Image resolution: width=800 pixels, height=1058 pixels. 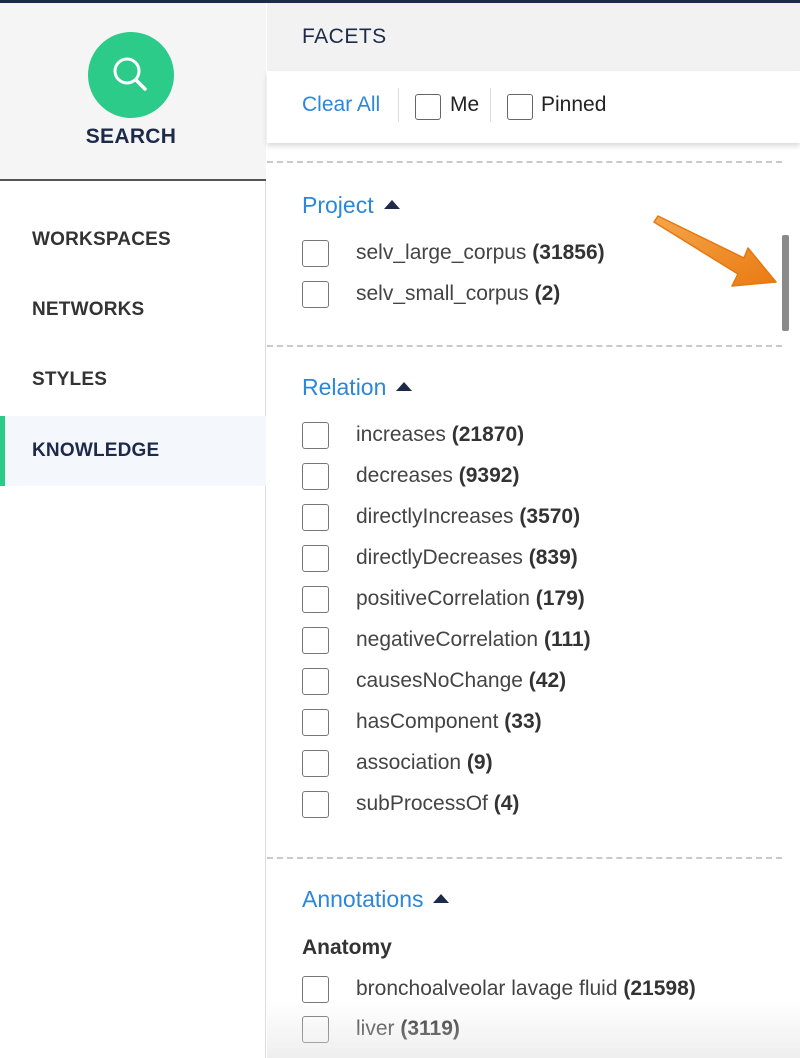 What do you see at coordinates (443, 598) in the screenshot?
I see `facet-label: positiveCorrelation` at bounding box center [443, 598].